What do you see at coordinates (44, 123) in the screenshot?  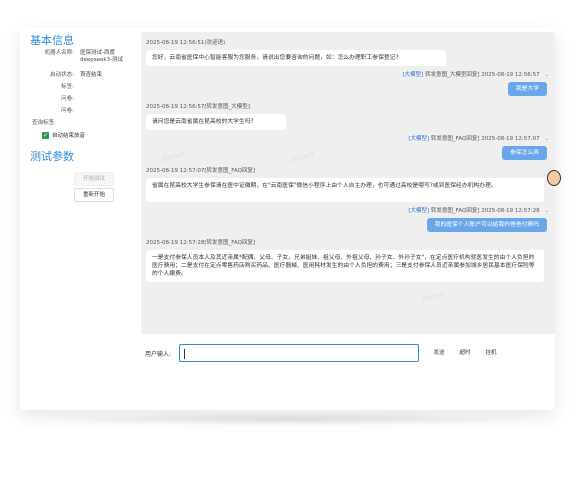 I see `query-label: 查询标签:` at bounding box center [44, 123].